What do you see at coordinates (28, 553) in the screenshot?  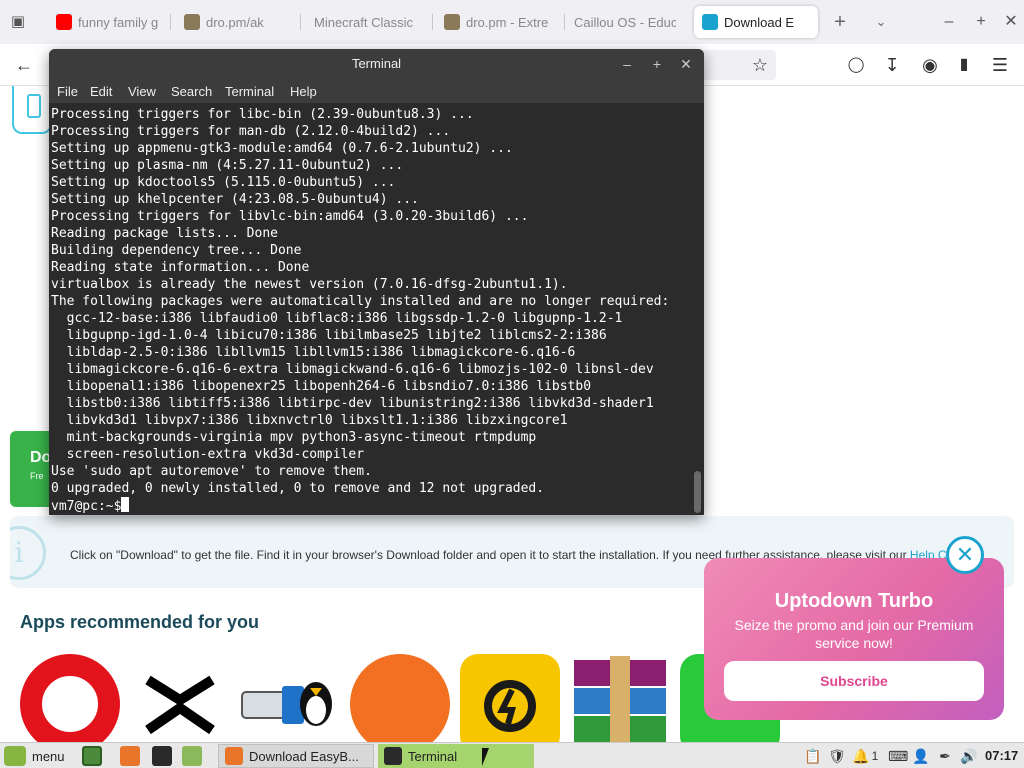 I see `info-icon: i` at bounding box center [28, 553].